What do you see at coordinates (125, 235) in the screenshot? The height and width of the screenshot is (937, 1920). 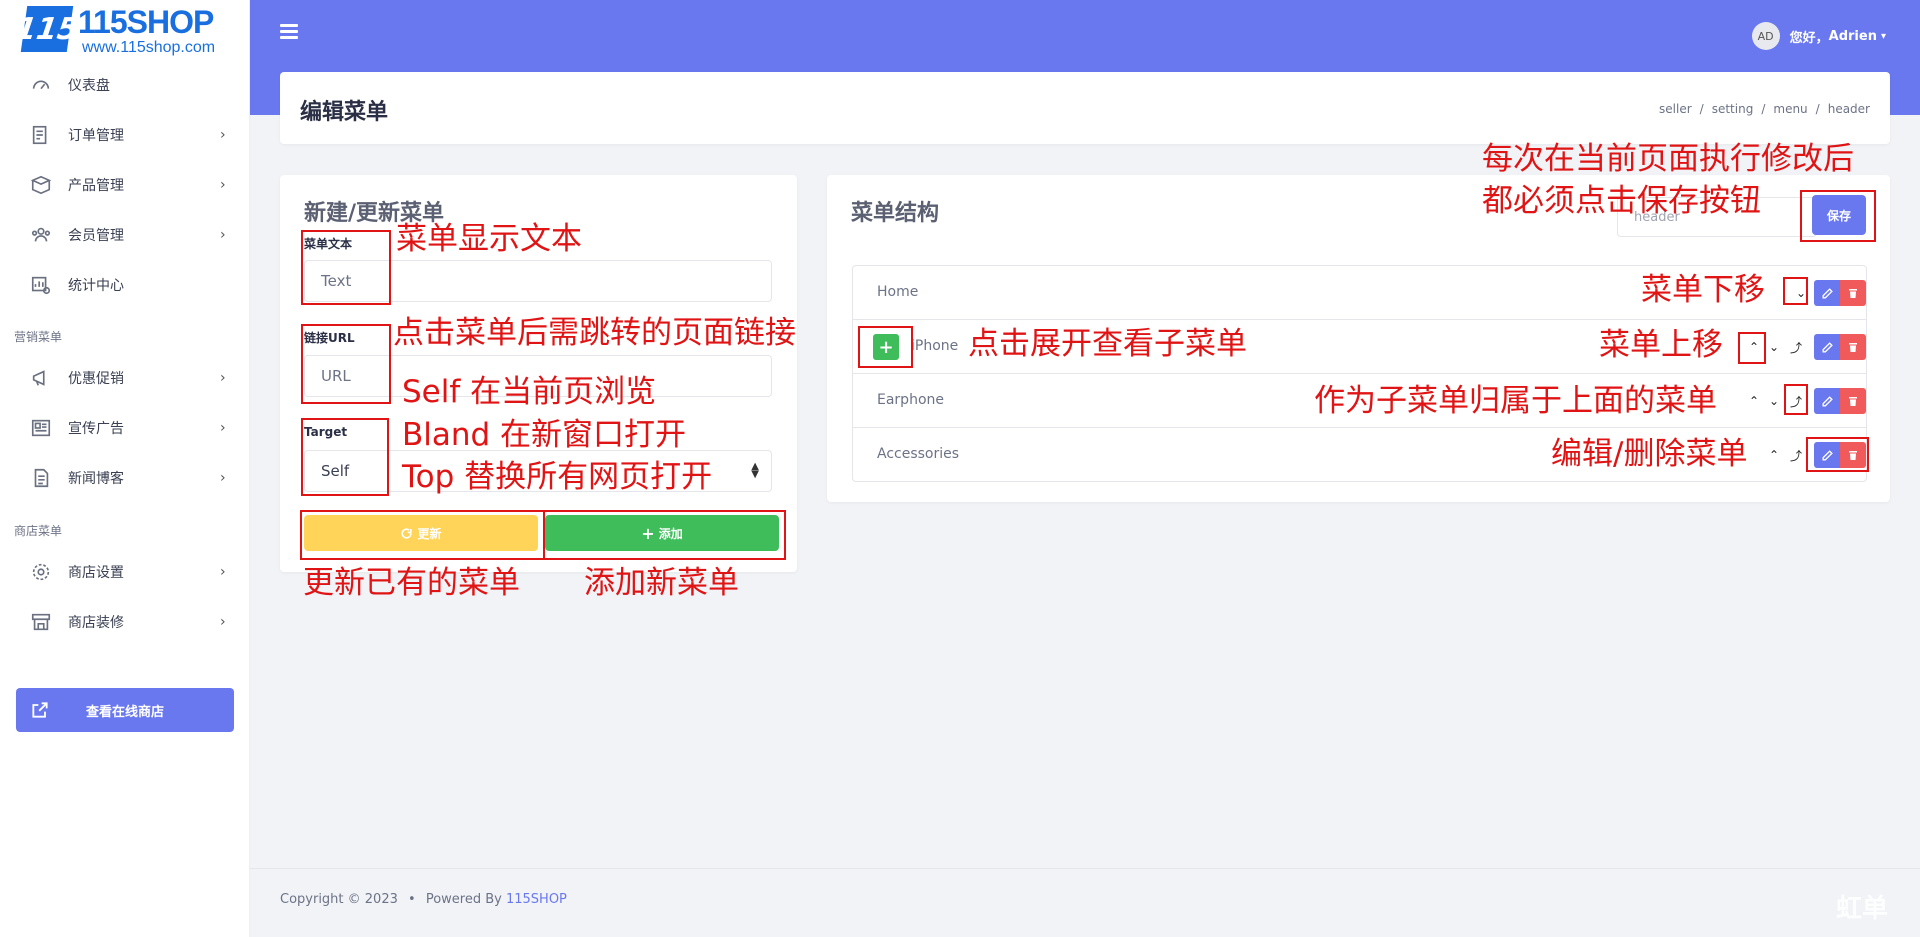 I see `sidebar-item-members: 会员管理 ›` at bounding box center [125, 235].